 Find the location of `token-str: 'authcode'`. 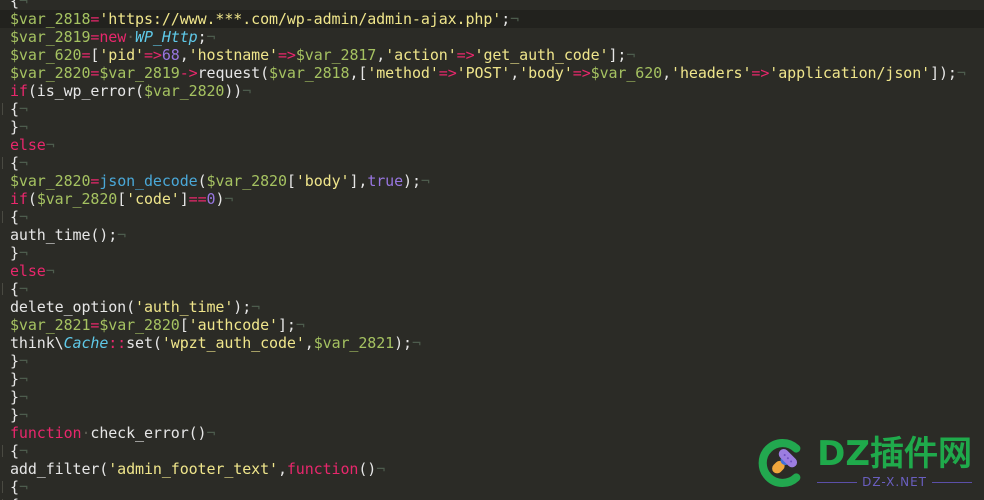

token-str: 'authcode' is located at coordinates (233, 325).